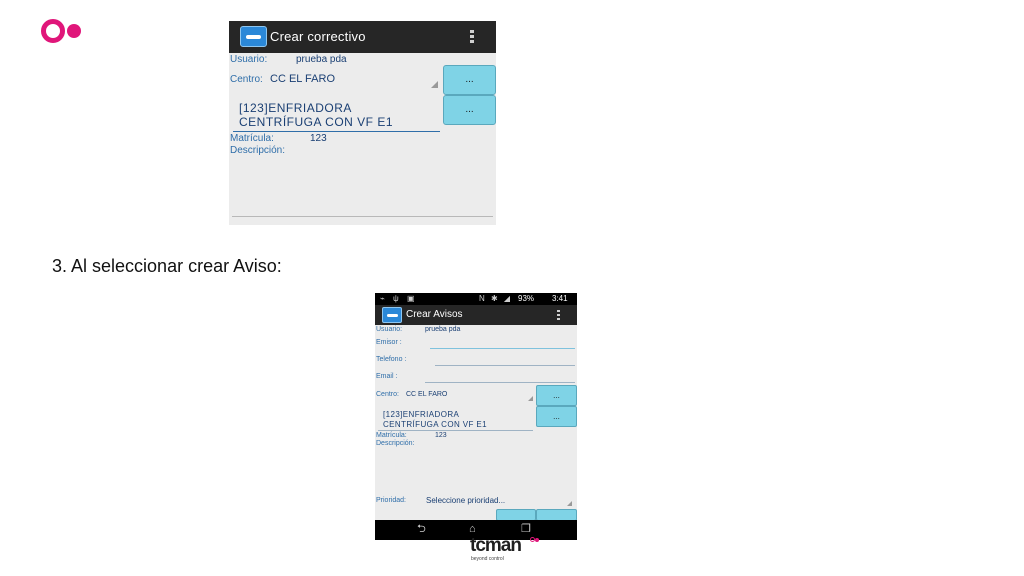 The height and width of the screenshot is (576, 1024). I want to click on prioridad-label: Prioridad:, so click(391, 500).